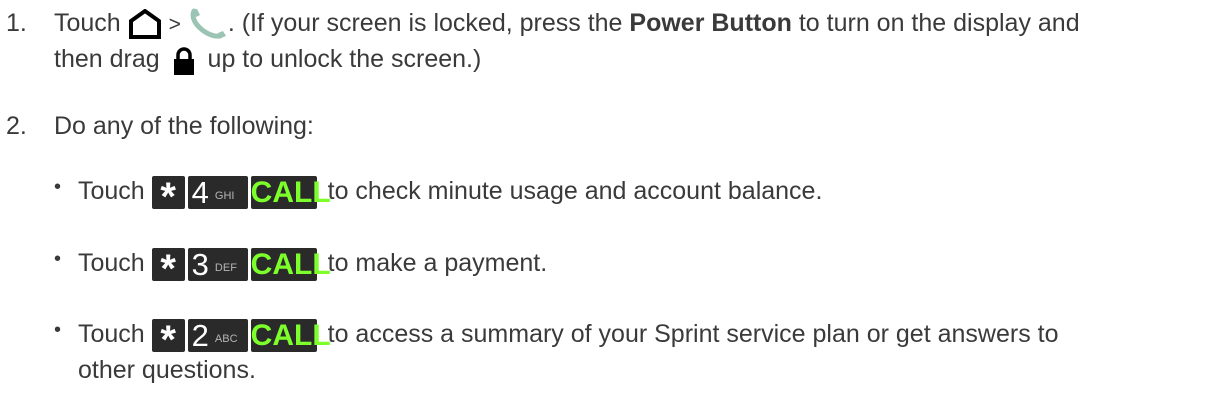 Image resolution: width=1218 pixels, height=413 pixels. I want to click on step-2: 2. Do any of the following:, so click(605, 126).